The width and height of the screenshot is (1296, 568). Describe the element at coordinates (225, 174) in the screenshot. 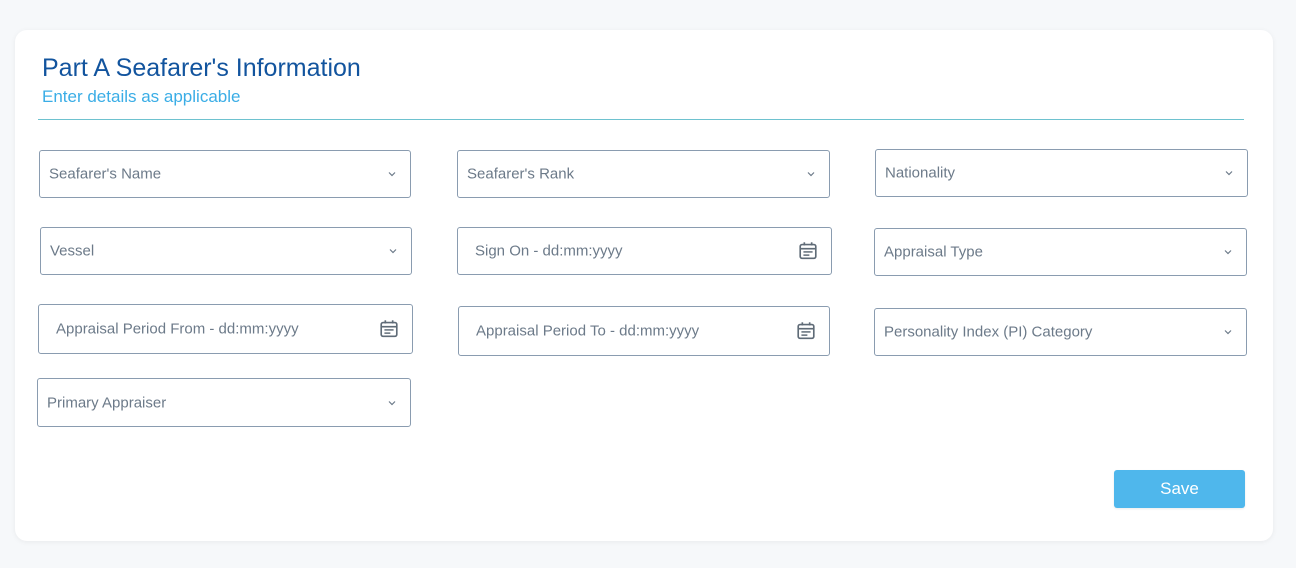

I see `seafarer-name-select: Seafarer's Name` at that location.